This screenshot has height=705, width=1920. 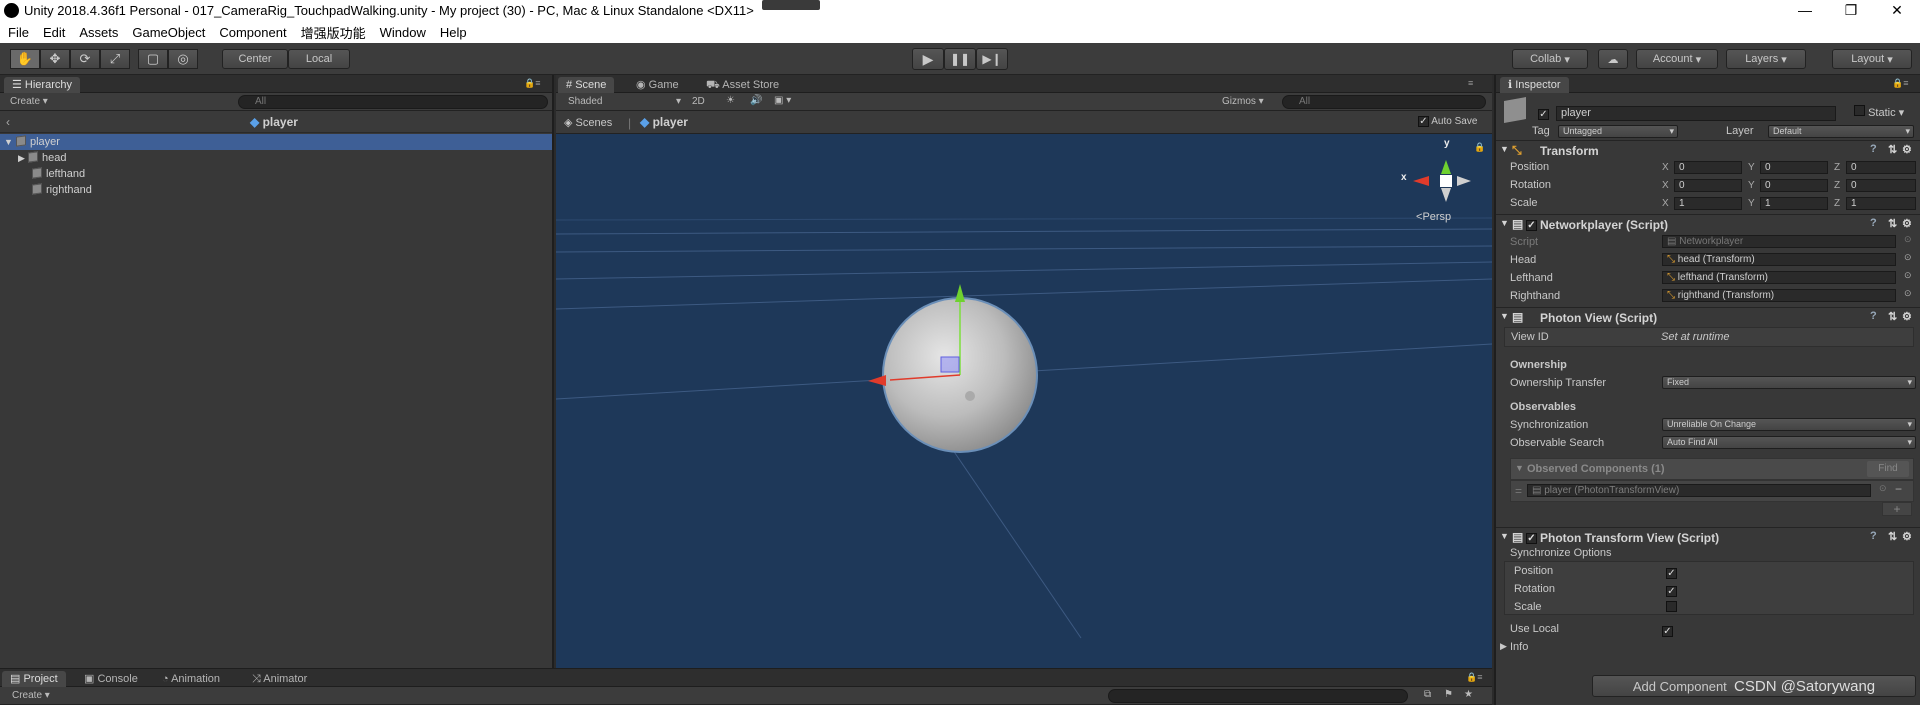 What do you see at coordinates (1779, 259) in the screenshot?
I see `head-field: ⤡ head (Transform)` at bounding box center [1779, 259].